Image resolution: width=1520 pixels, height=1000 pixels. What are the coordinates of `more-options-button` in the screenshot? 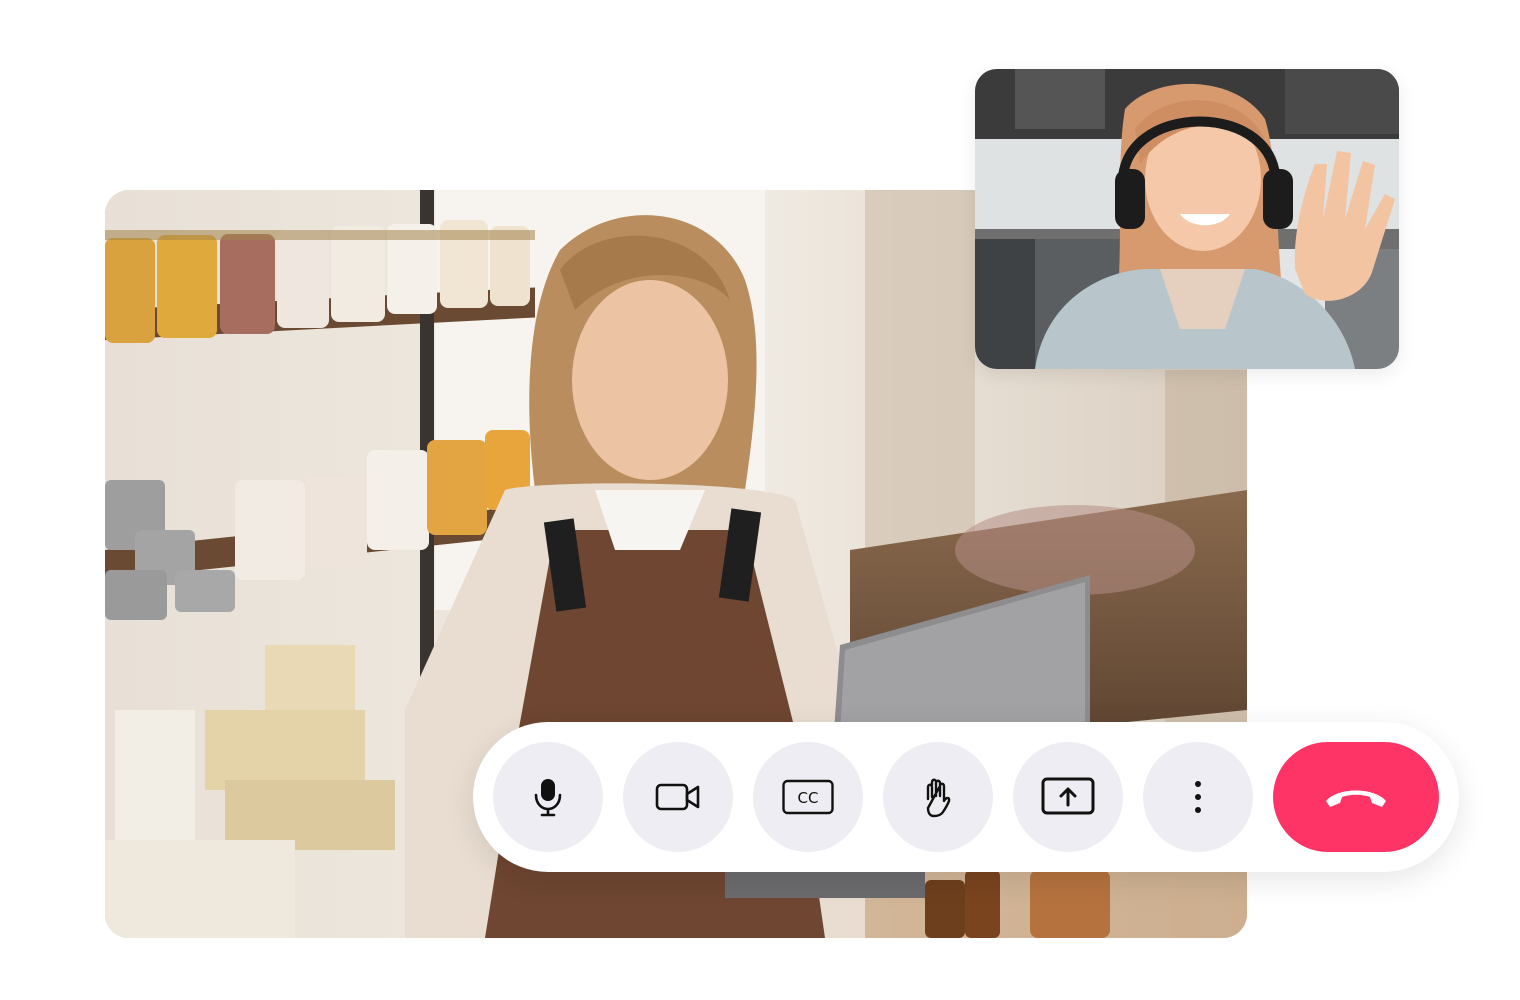 It's located at (1198, 797).